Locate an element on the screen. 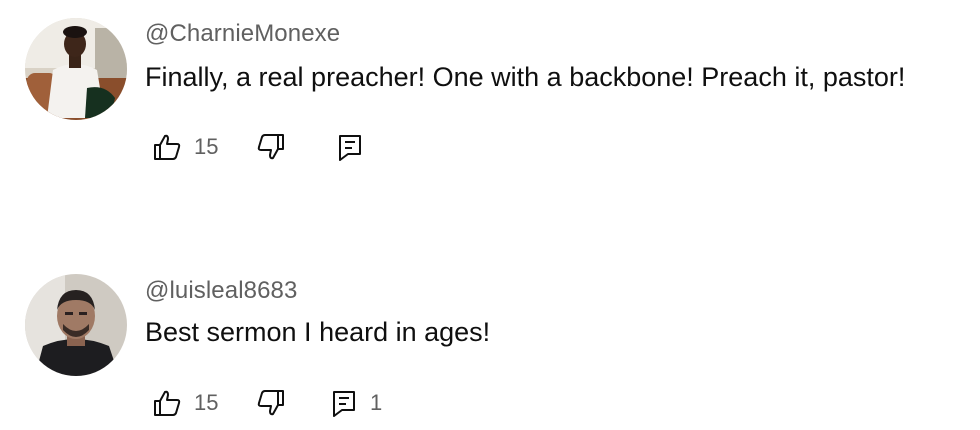 Image resolution: width=980 pixels, height=430 pixels. reply-button: 1 is located at coordinates (356, 403).